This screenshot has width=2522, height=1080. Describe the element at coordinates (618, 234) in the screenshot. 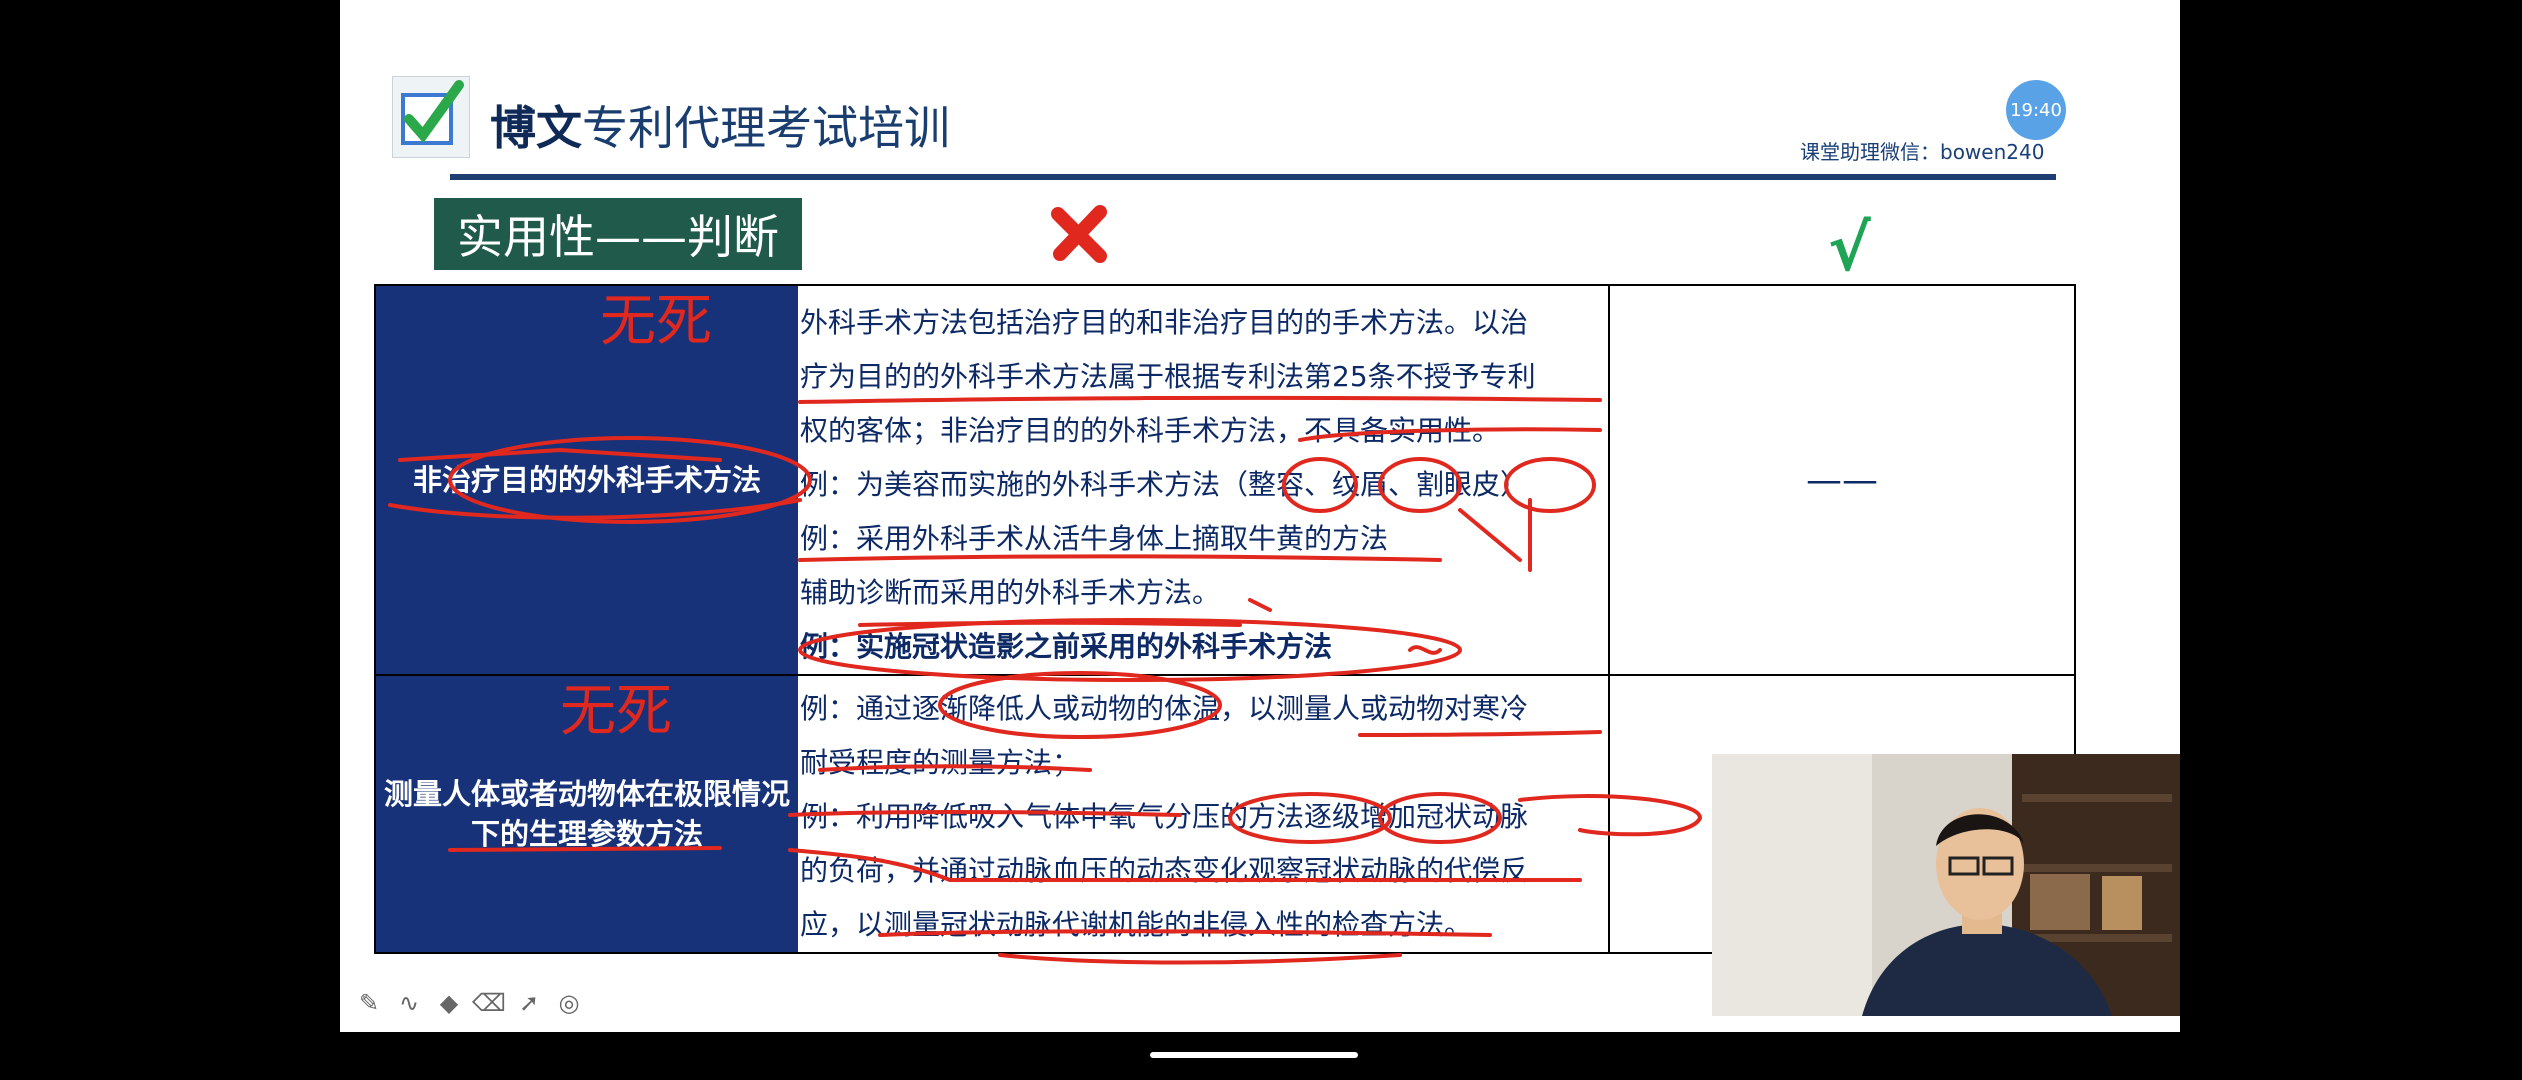

I see `slide-title: 实用性——判断` at that location.